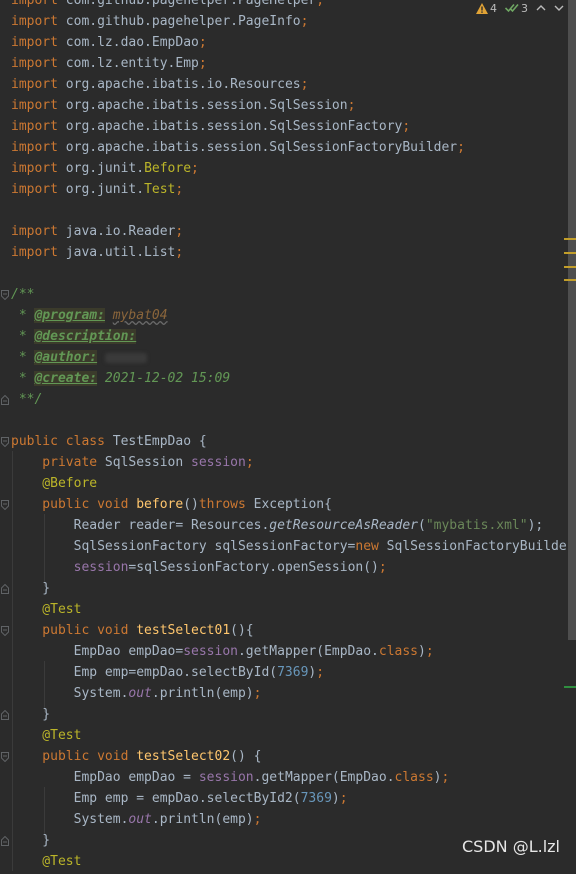 The width and height of the screenshot is (576, 874). What do you see at coordinates (54, 483) in the screenshot?
I see `code-line: @Before` at bounding box center [54, 483].